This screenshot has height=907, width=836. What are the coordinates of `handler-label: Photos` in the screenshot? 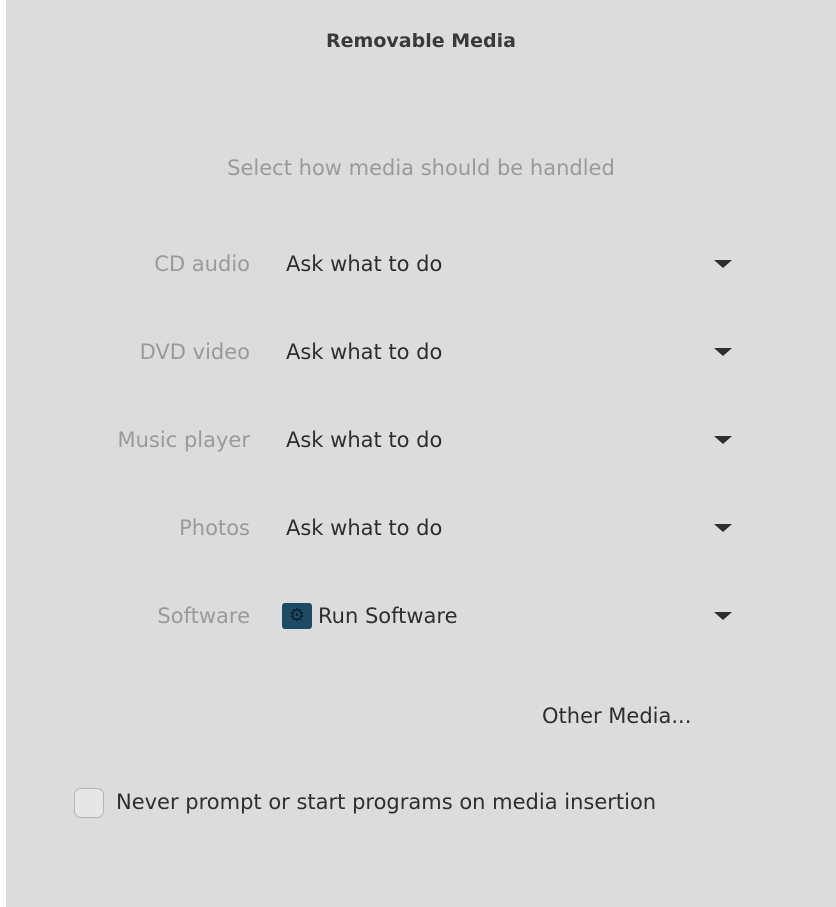 It's located at (214, 528).